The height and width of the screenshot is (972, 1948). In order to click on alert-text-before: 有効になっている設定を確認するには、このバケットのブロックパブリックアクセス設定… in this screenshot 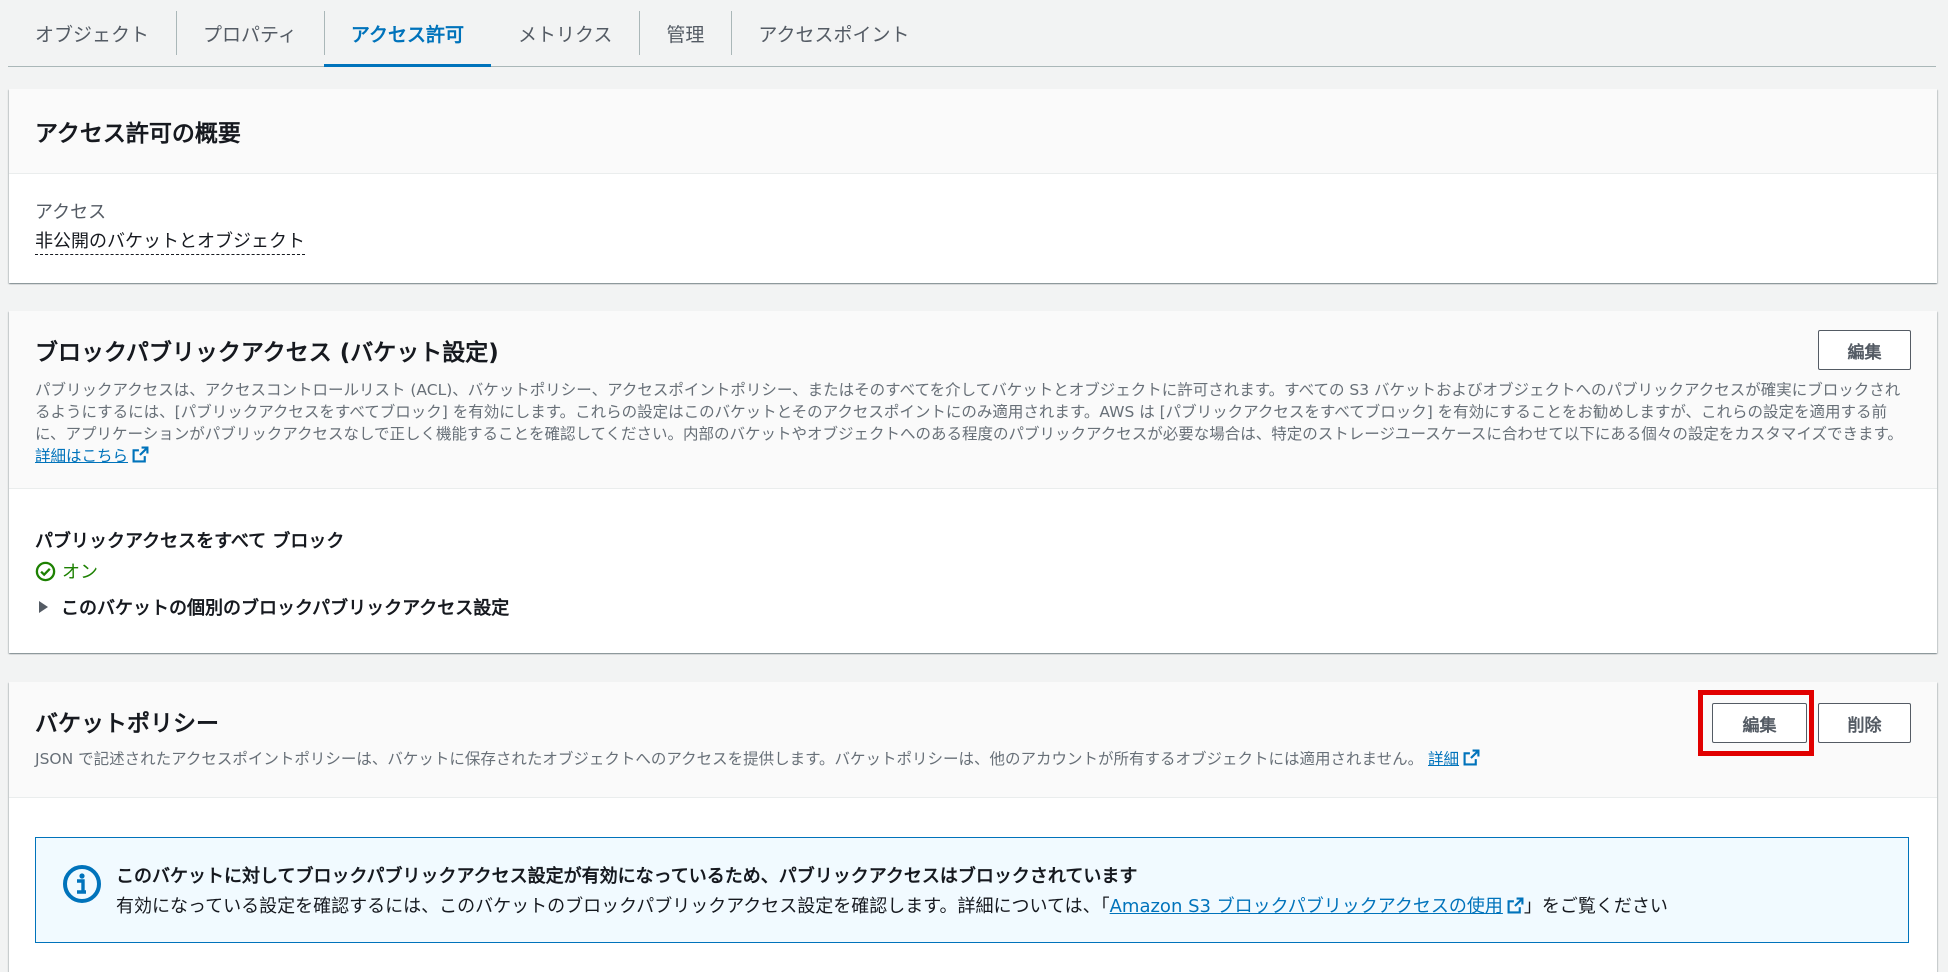, I will do `click(613, 906)`.